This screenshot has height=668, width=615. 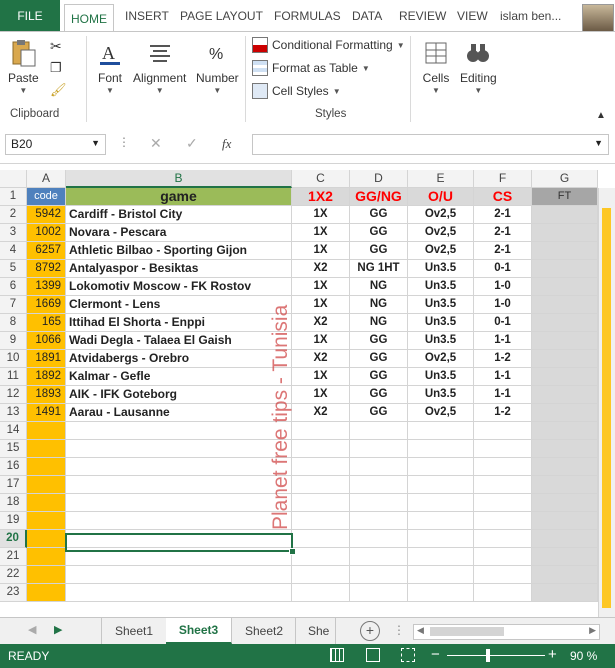 What do you see at coordinates (46, 233) in the screenshot?
I see `cell-code: 1002` at bounding box center [46, 233].